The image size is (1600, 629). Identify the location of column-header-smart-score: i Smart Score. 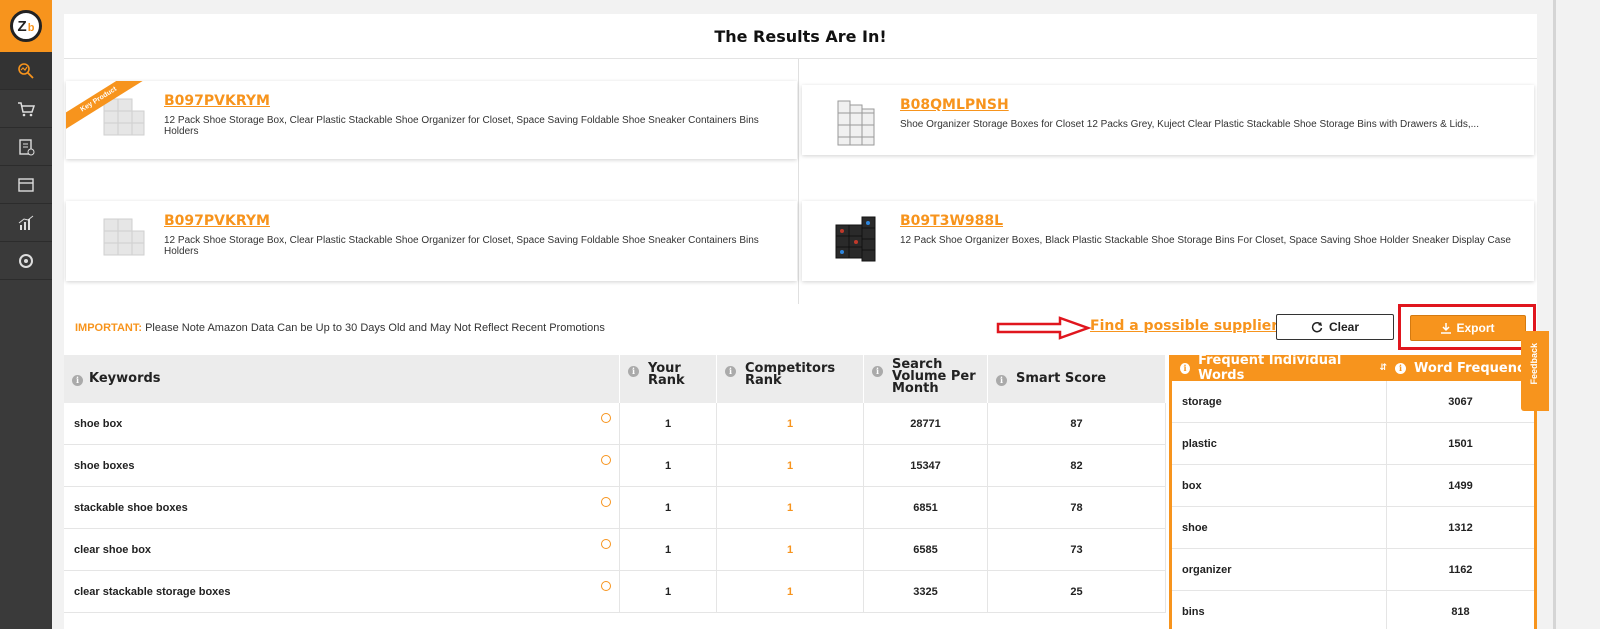
(1077, 379).